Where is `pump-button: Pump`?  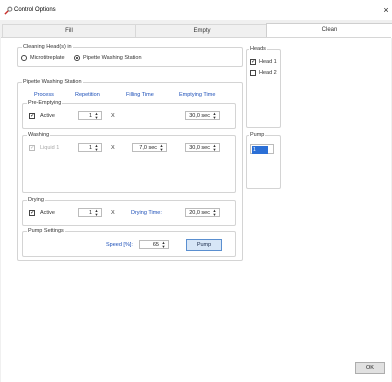 pump-button: Pump is located at coordinates (204, 245).